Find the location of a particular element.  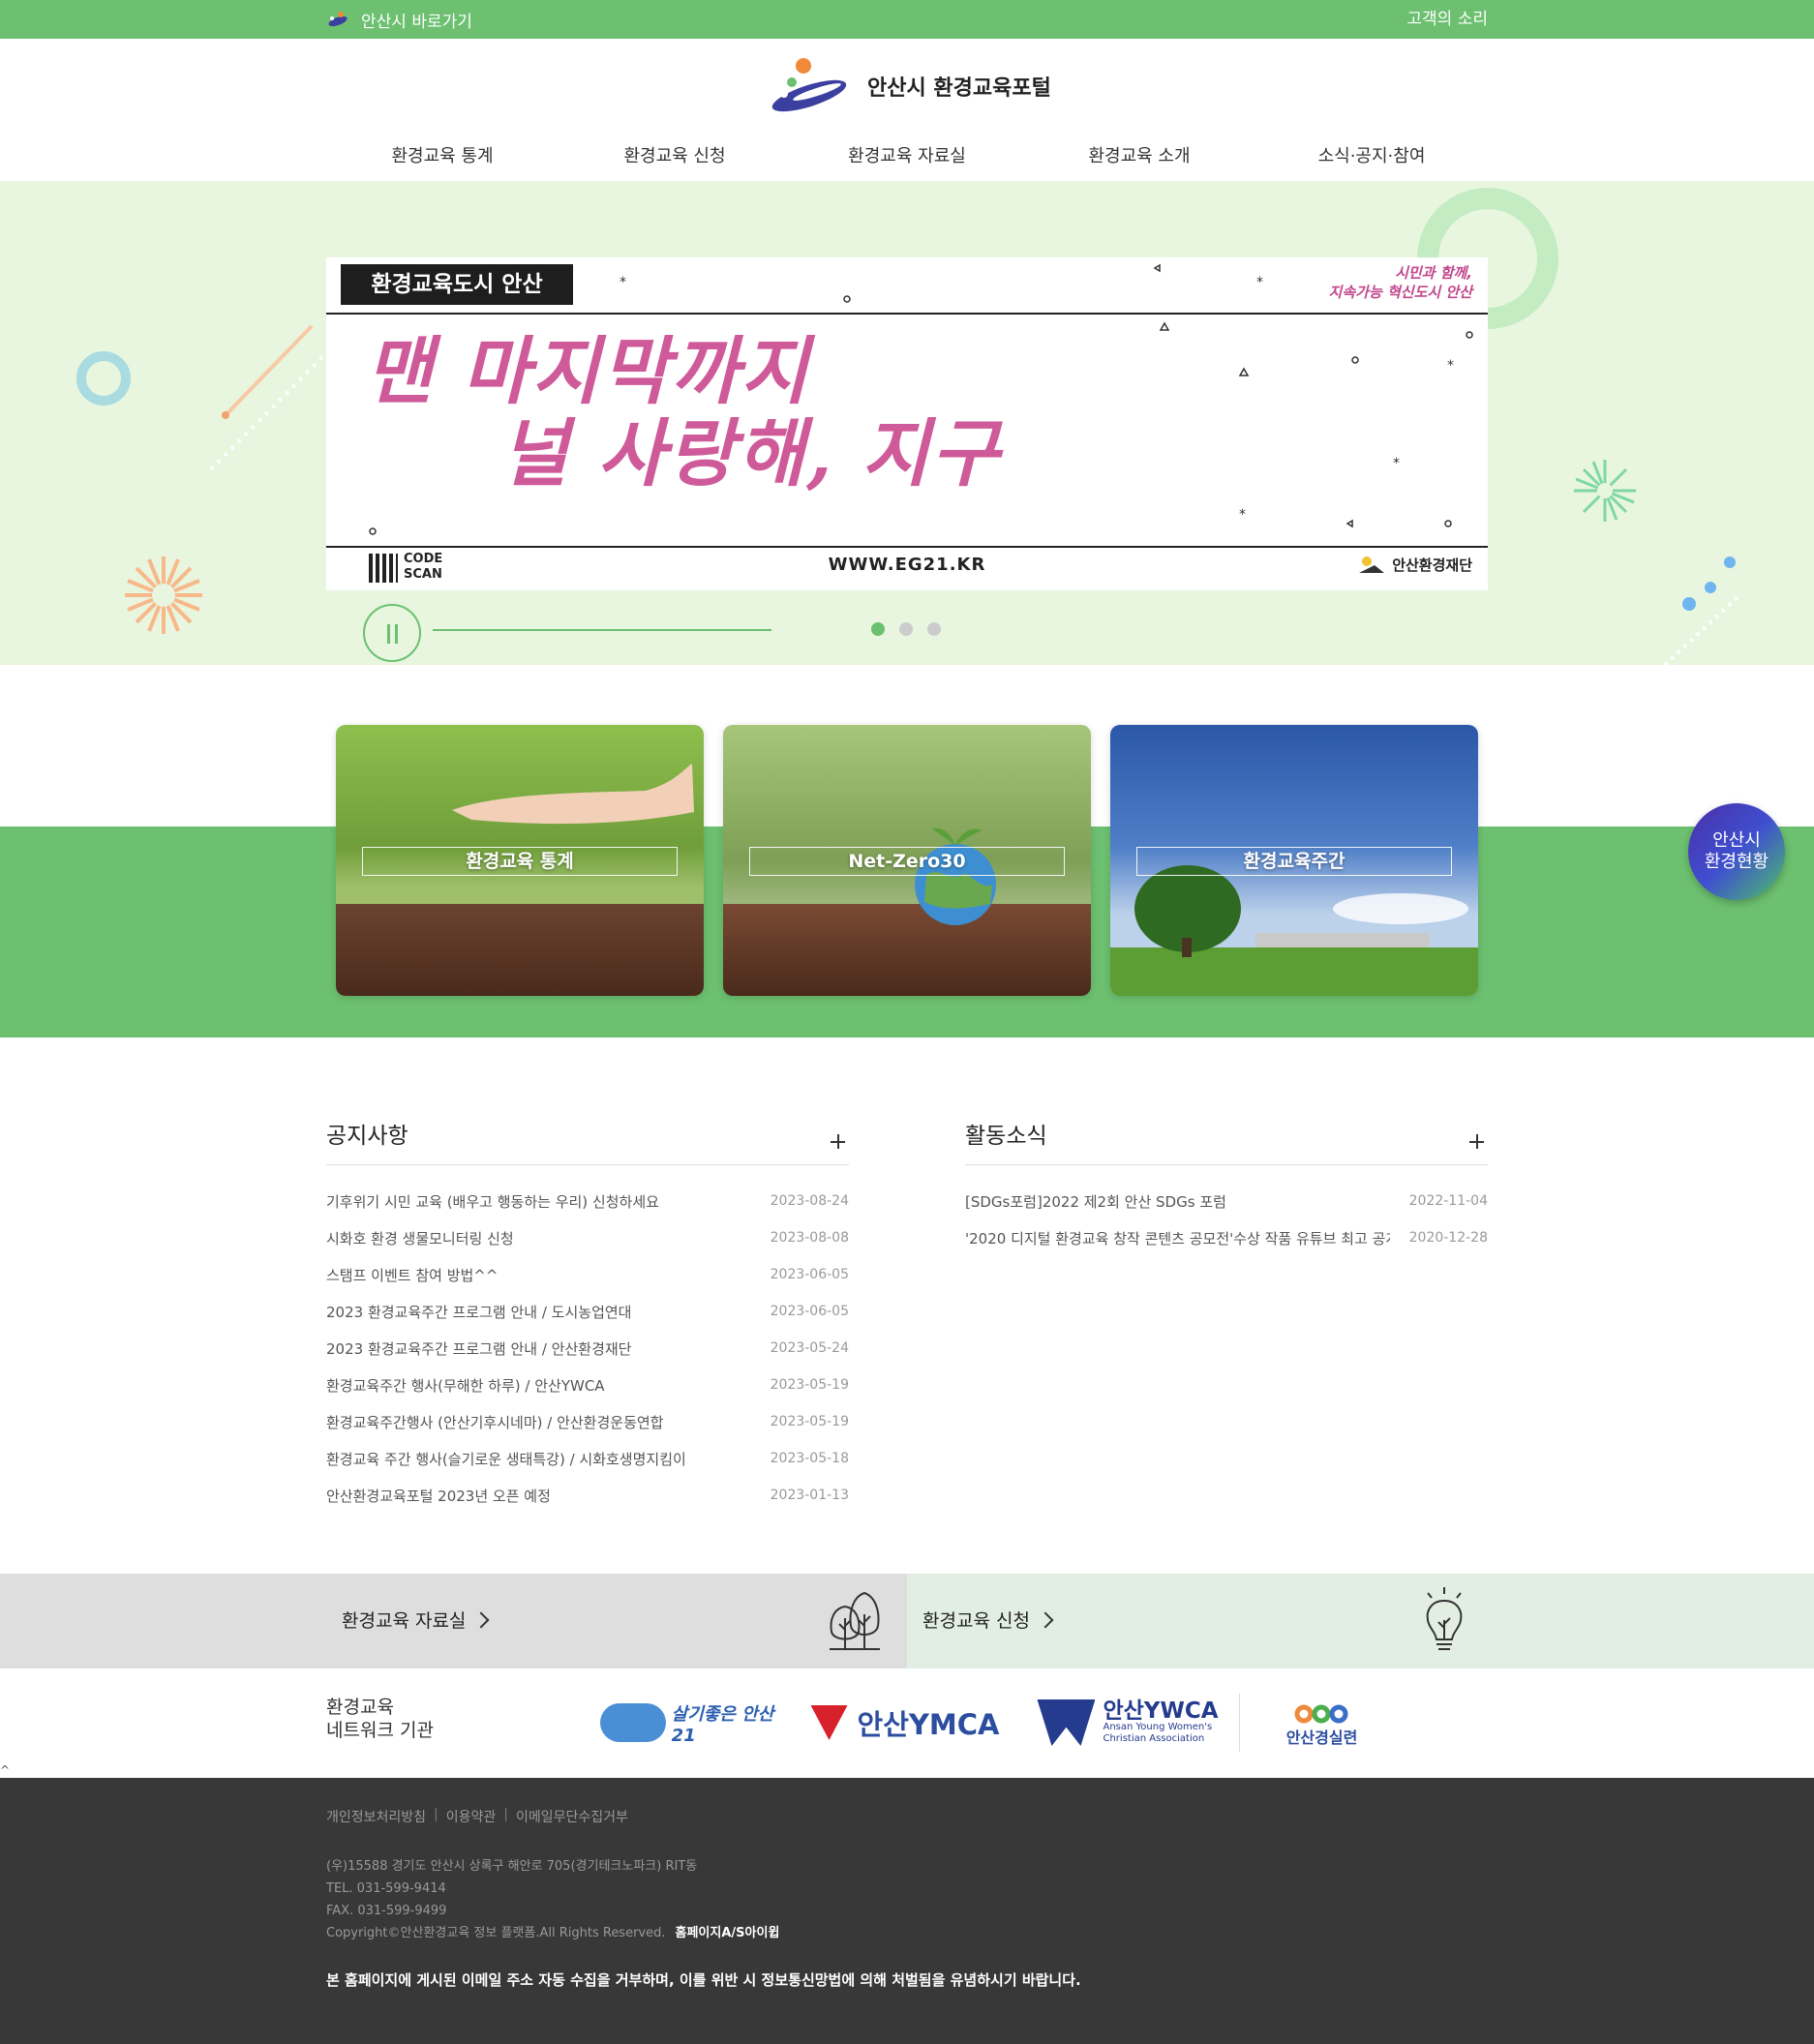

card-statistics: 환경교육 통계 is located at coordinates (520, 860).